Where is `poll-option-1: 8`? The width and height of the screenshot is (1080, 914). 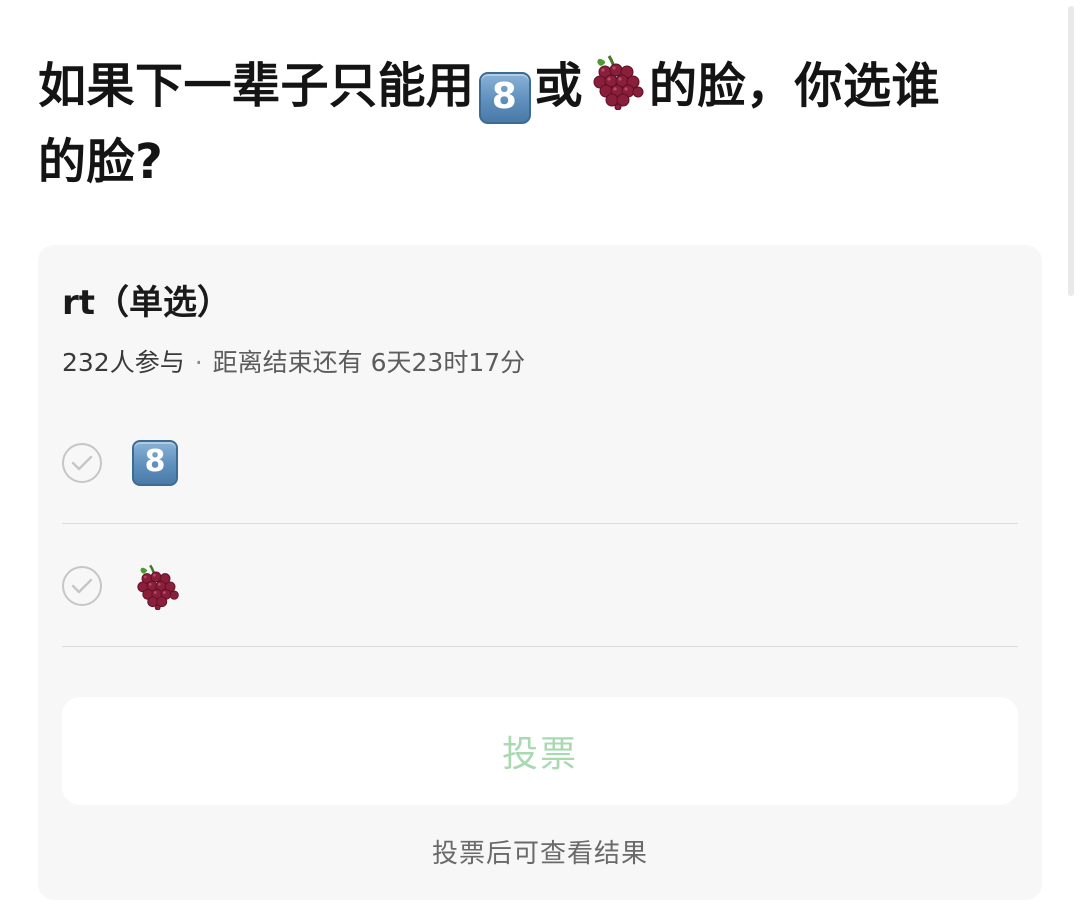
poll-option-1: 8 is located at coordinates (540, 463).